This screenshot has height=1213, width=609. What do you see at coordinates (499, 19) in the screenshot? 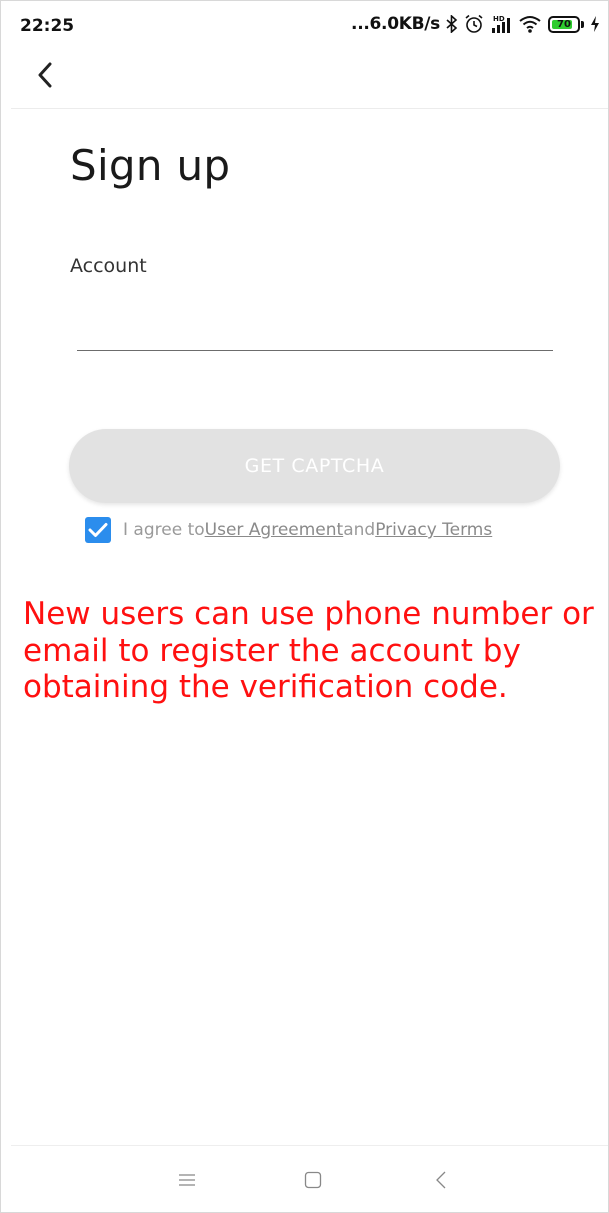
I see `svg-text: HD` at bounding box center [499, 19].